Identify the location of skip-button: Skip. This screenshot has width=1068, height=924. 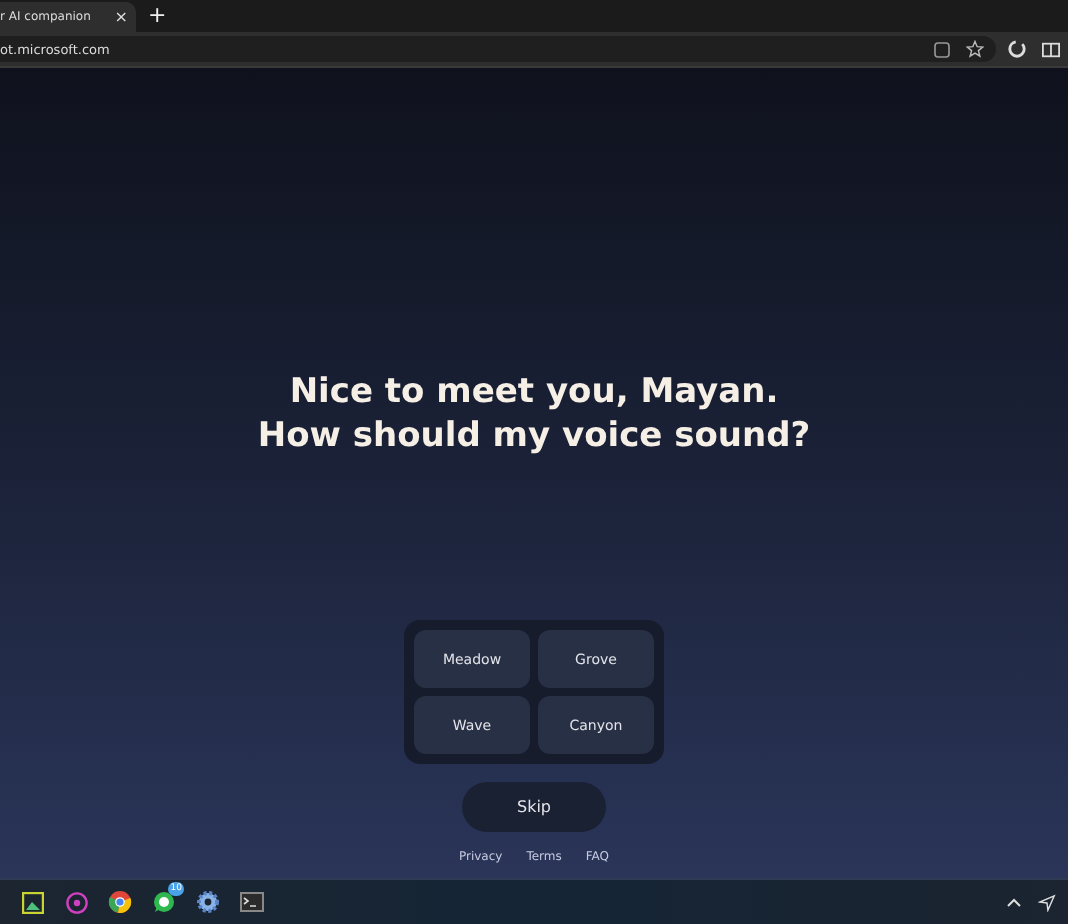
(534, 807).